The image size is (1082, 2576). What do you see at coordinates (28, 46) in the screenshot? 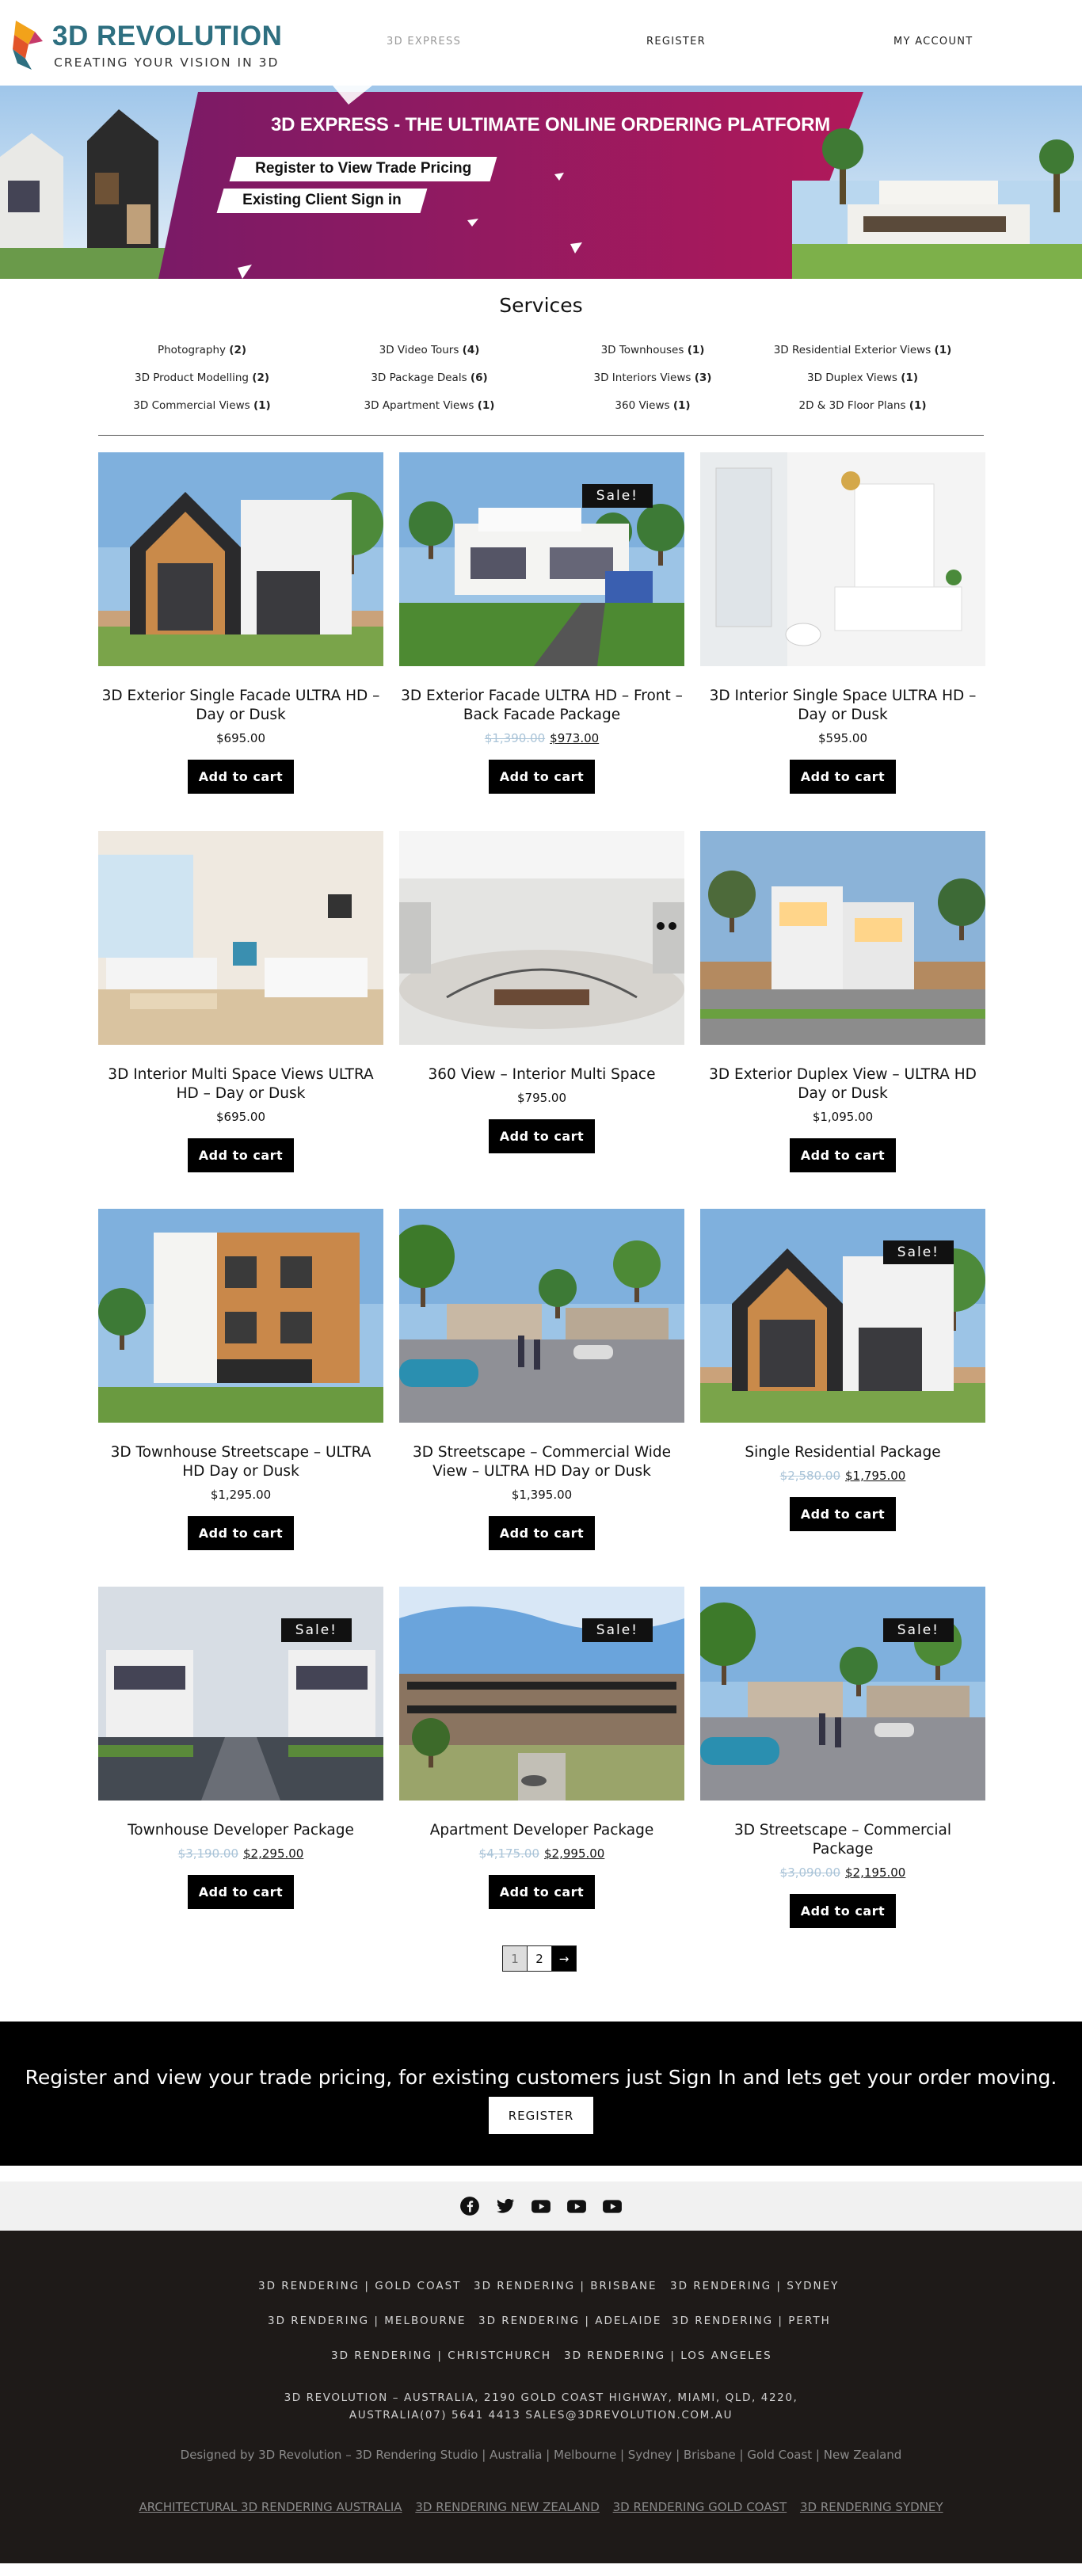
I see `logo-mark-icon` at bounding box center [28, 46].